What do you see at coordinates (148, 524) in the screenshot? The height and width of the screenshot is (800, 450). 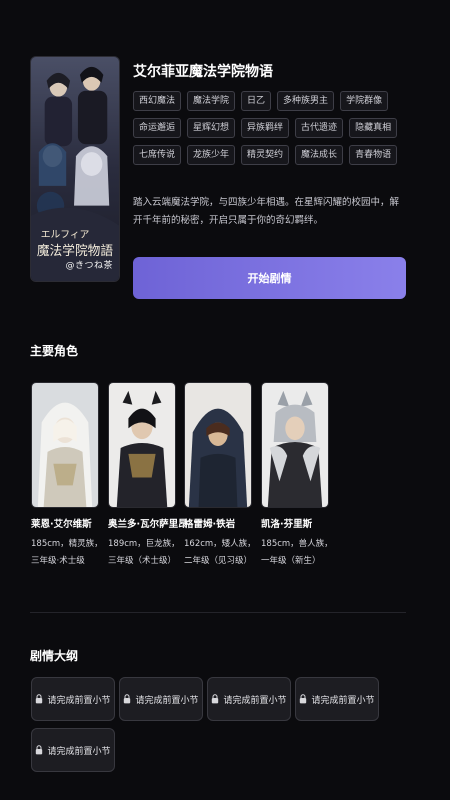 I see `character-name: 奥兰多·瓦尔萨里昂` at bounding box center [148, 524].